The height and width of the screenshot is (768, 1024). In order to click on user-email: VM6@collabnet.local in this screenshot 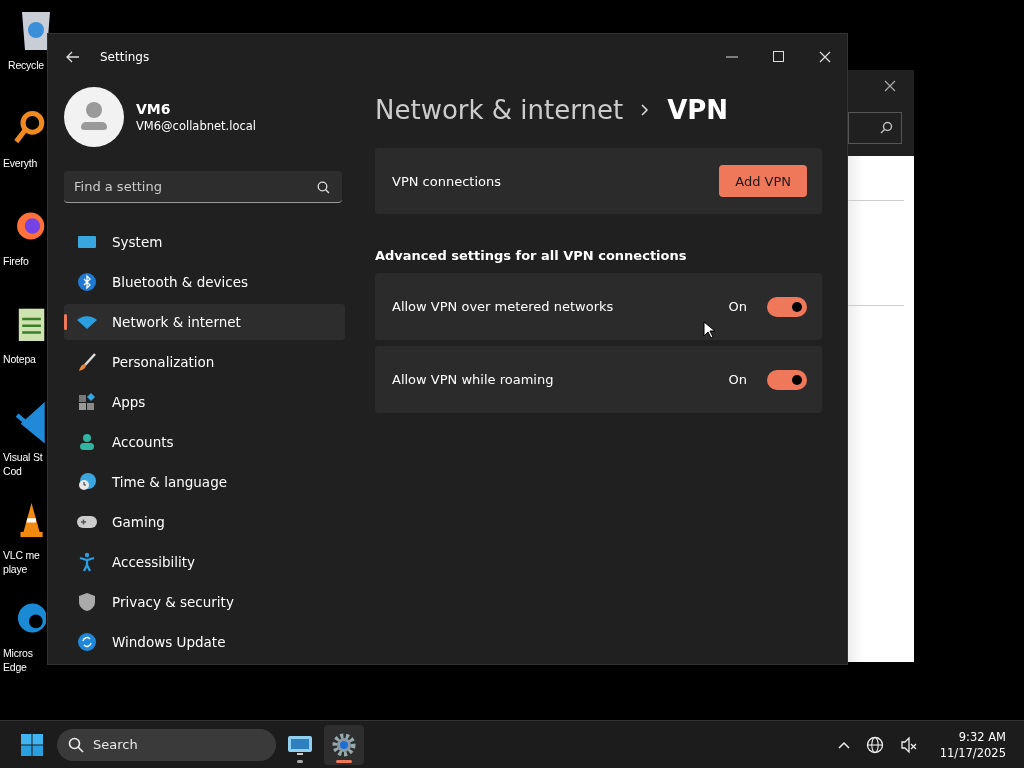, I will do `click(196, 126)`.